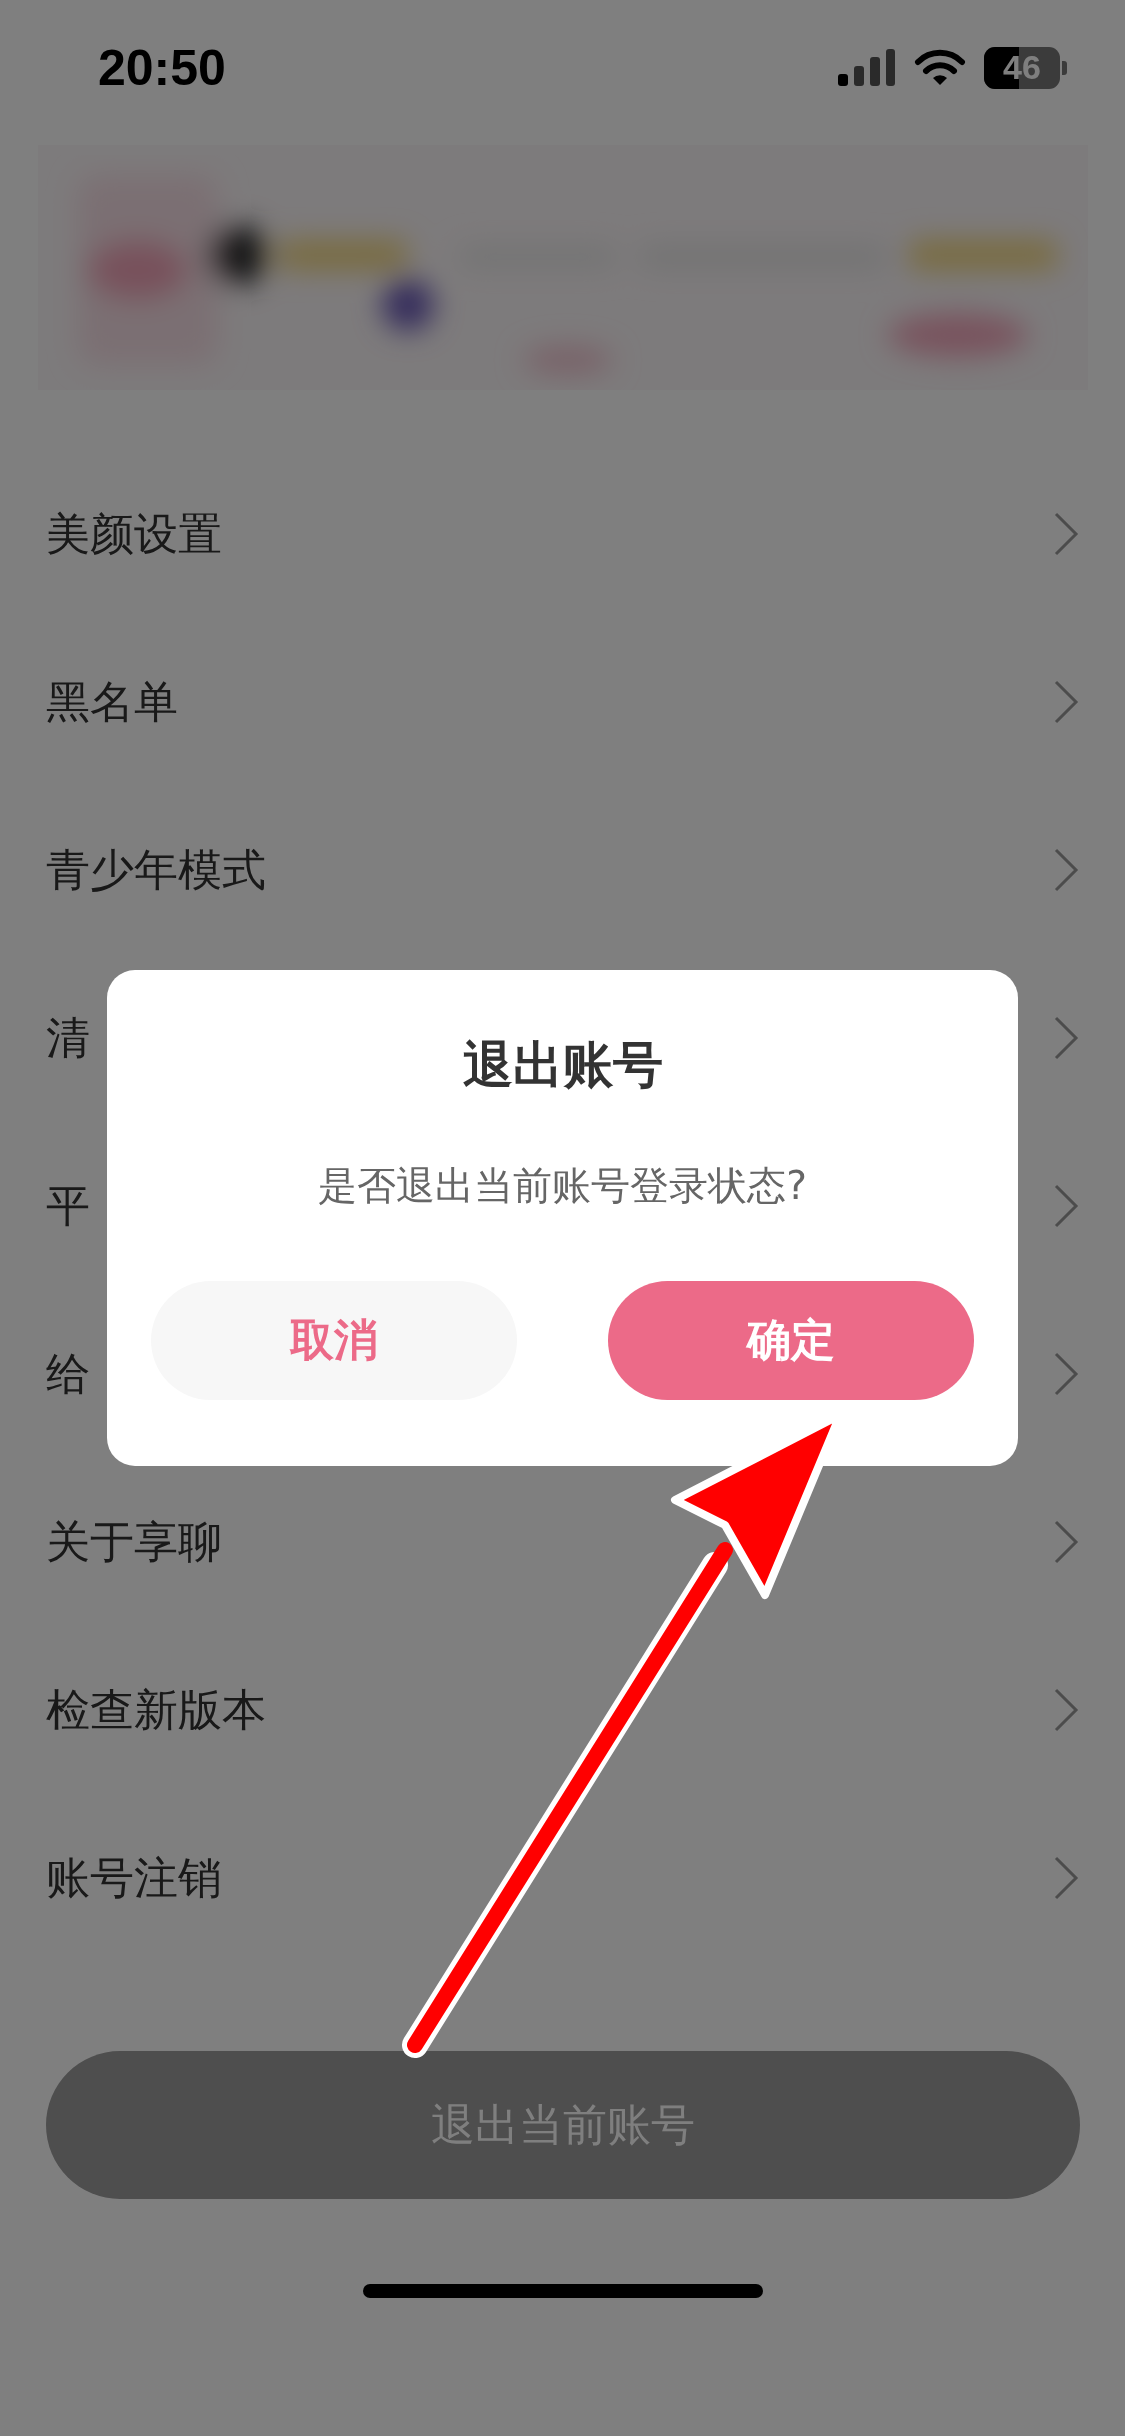  I want to click on status-time: 20:50, so click(162, 67).